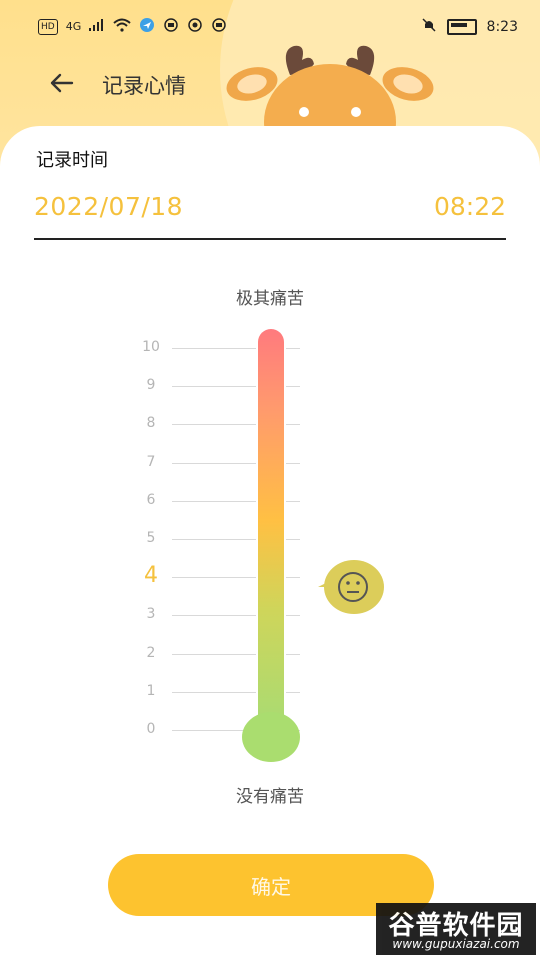  What do you see at coordinates (151, 652) in the screenshot?
I see `scale-tick-label: 2` at bounding box center [151, 652].